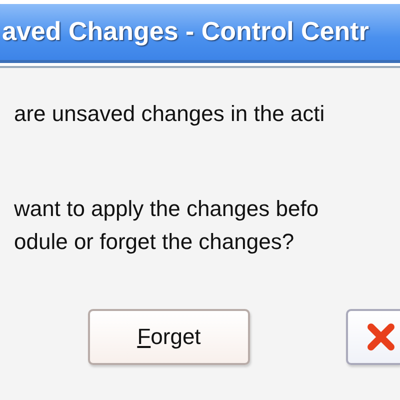  Describe the element at coordinates (169, 337) in the screenshot. I see `forget-button: Forget` at that location.